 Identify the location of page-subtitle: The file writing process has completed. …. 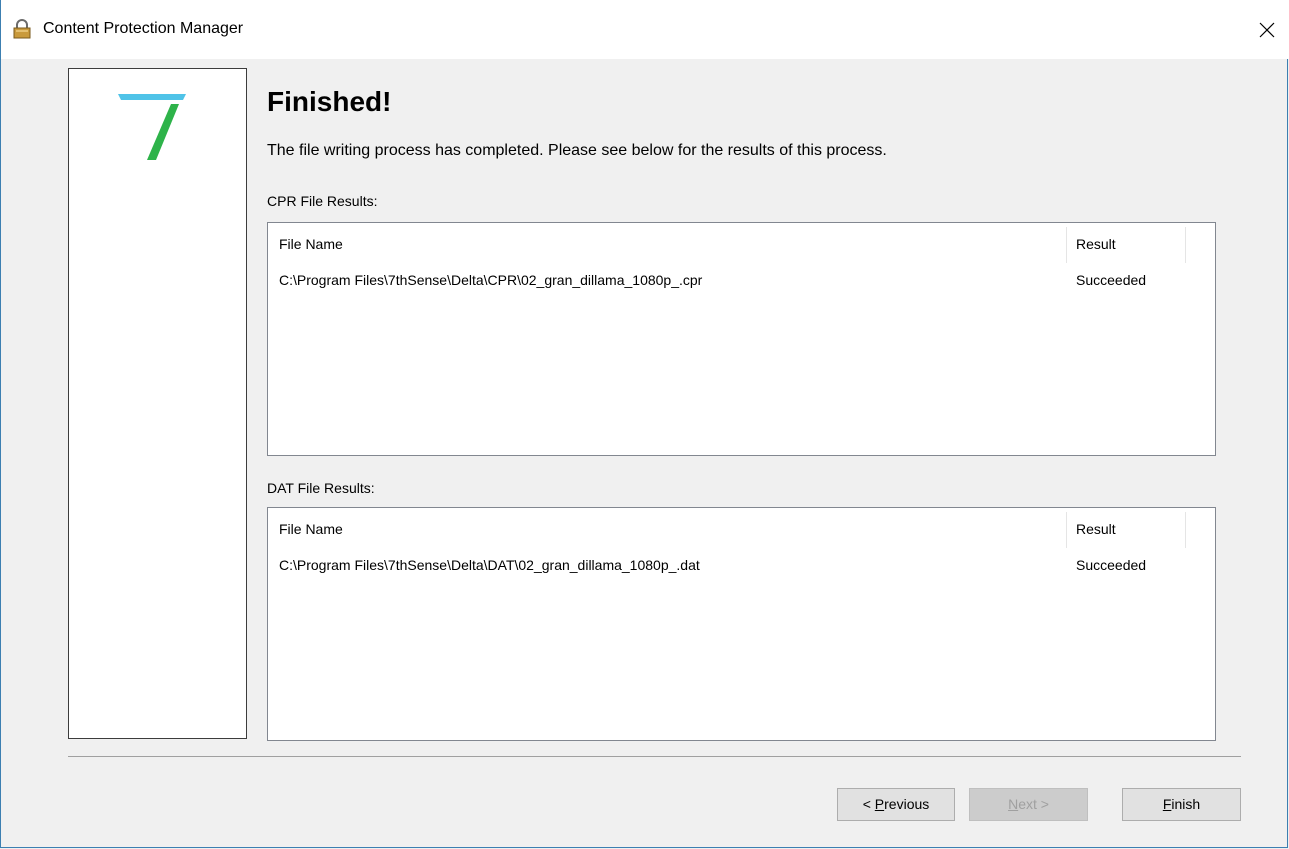
(577, 150).